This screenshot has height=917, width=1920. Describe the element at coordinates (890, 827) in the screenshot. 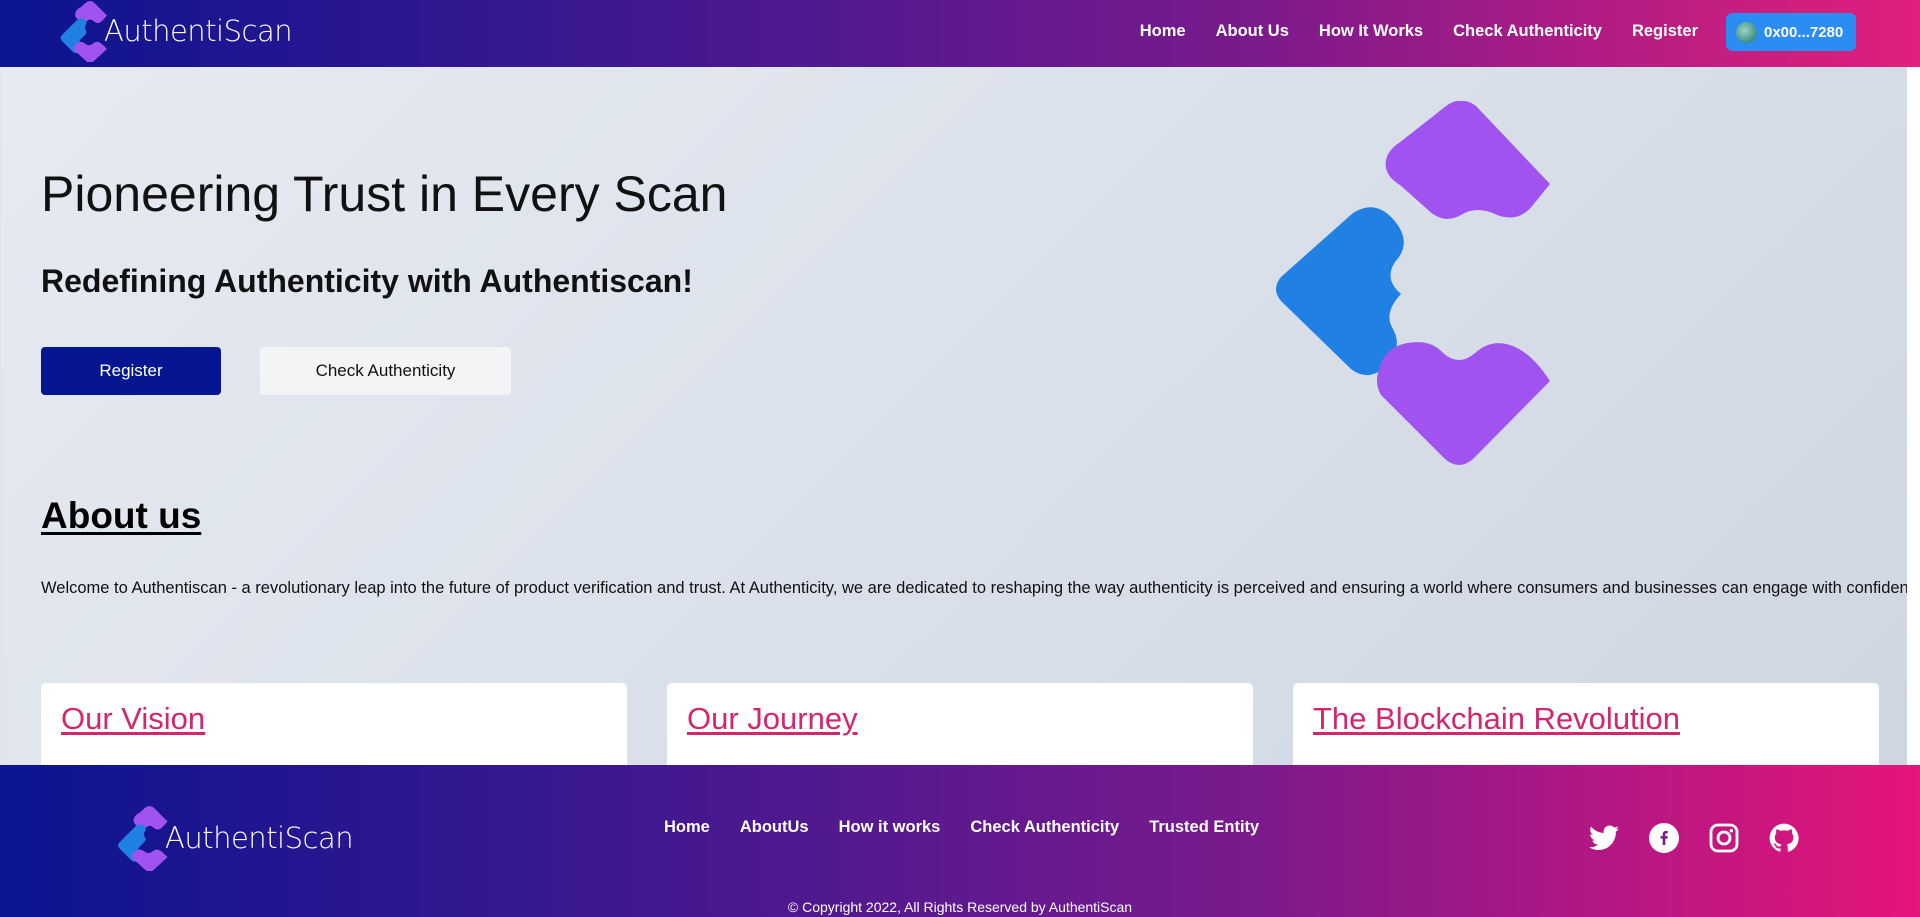

I see `footer-nav-how-it-works: How it works` at that location.